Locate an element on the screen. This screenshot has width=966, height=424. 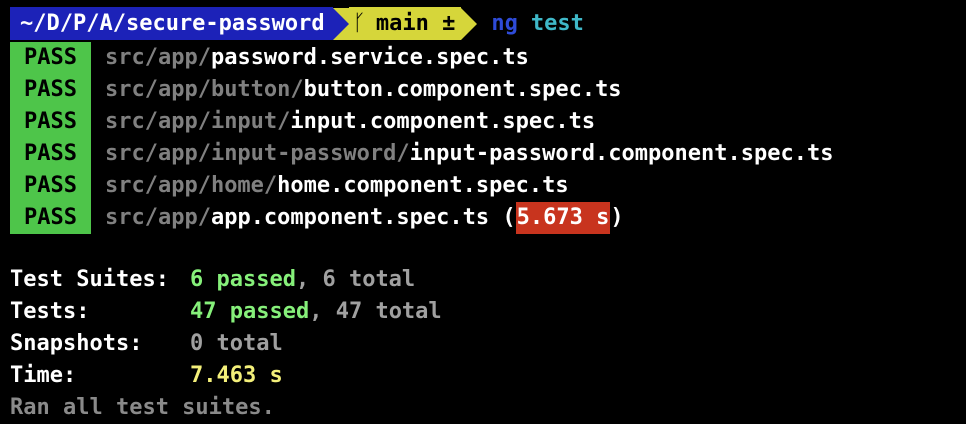
summary-suites: Test Suites: 6 passed , 6 total is located at coordinates (212, 280).